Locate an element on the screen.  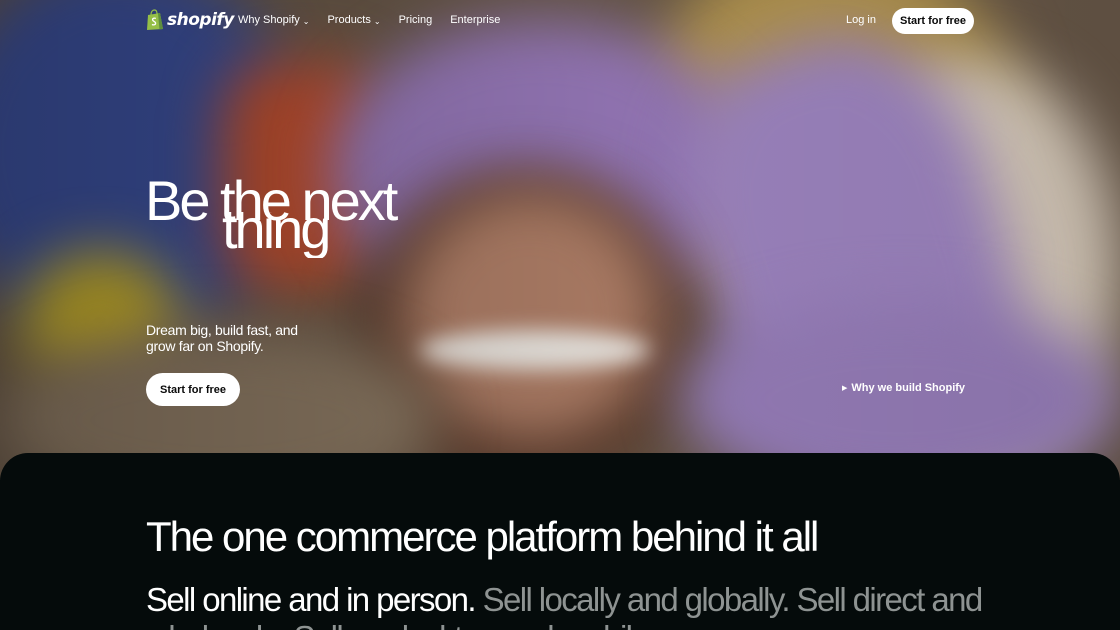
login-link: Log in is located at coordinates (861, 20).